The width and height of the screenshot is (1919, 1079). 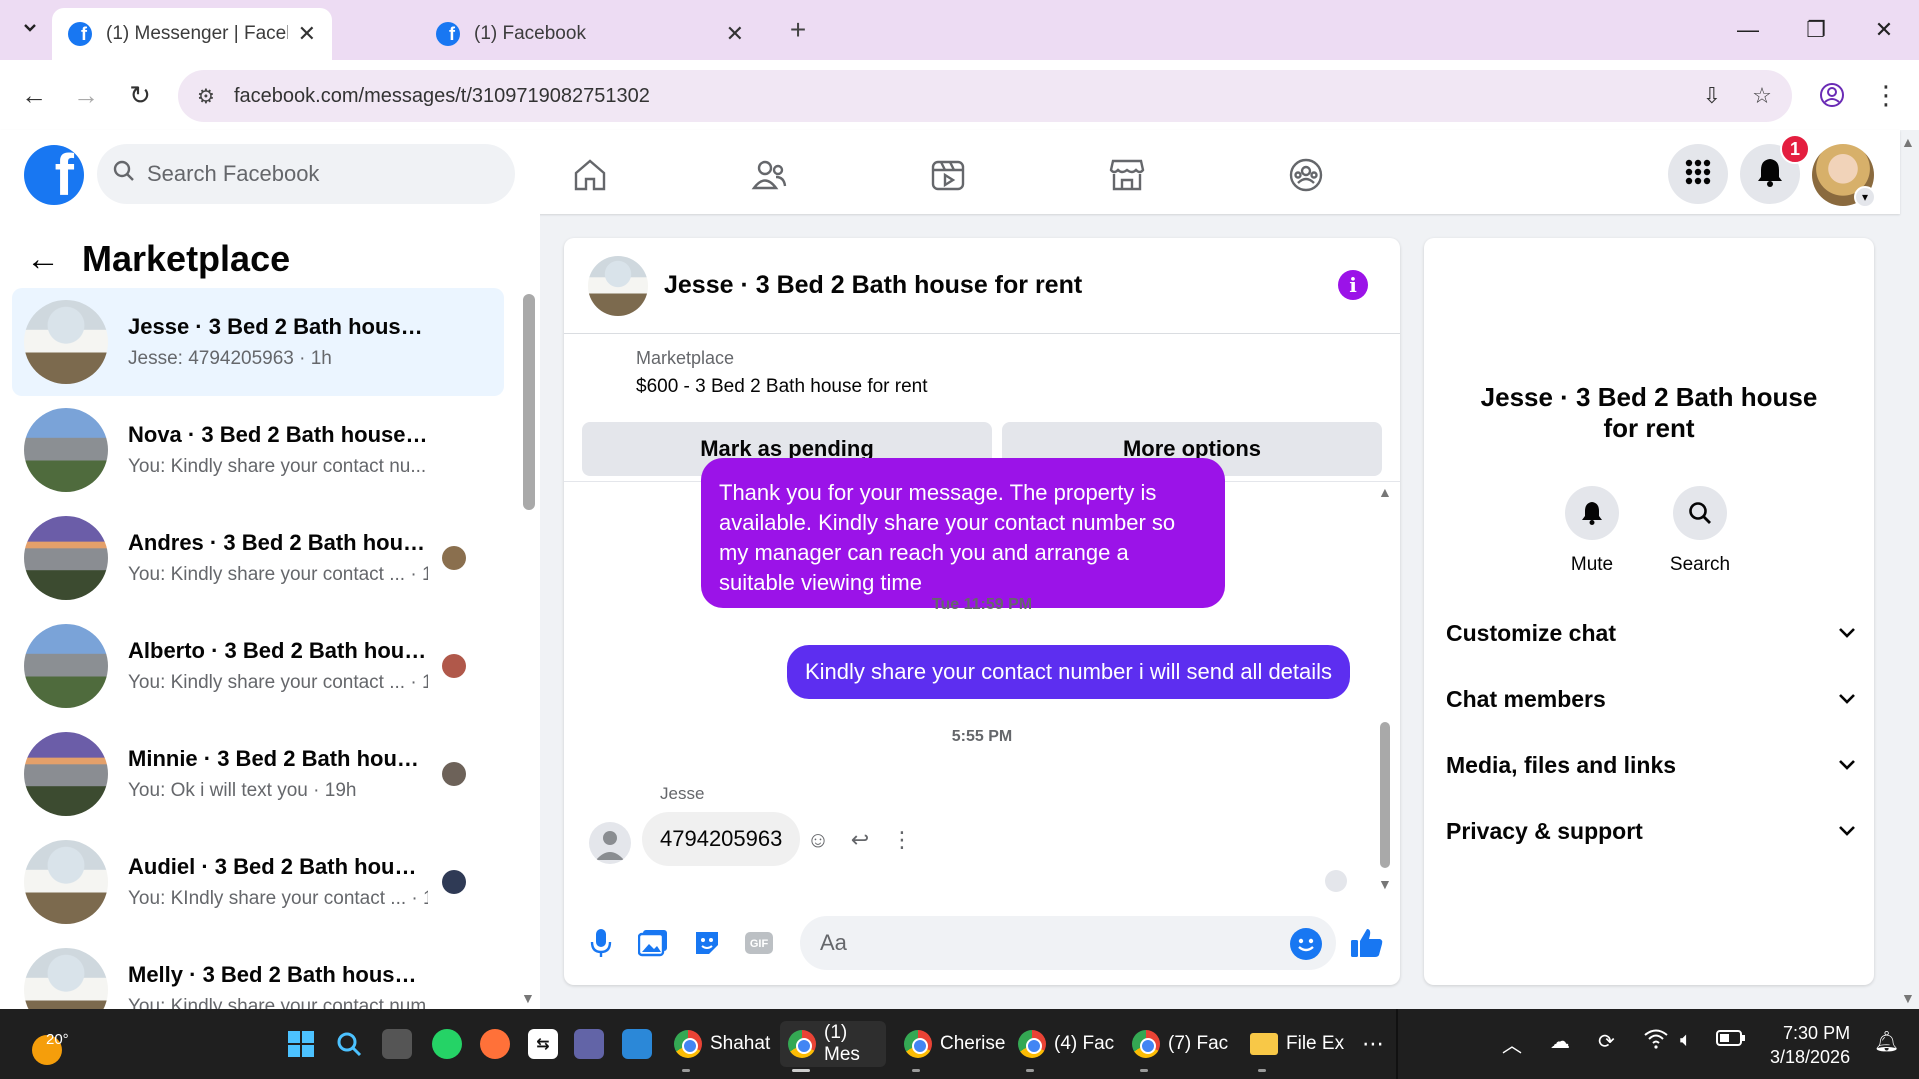 What do you see at coordinates (1385, 795) in the screenshot?
I see `chat-scrollbar` at bounding box center [1385, 795].